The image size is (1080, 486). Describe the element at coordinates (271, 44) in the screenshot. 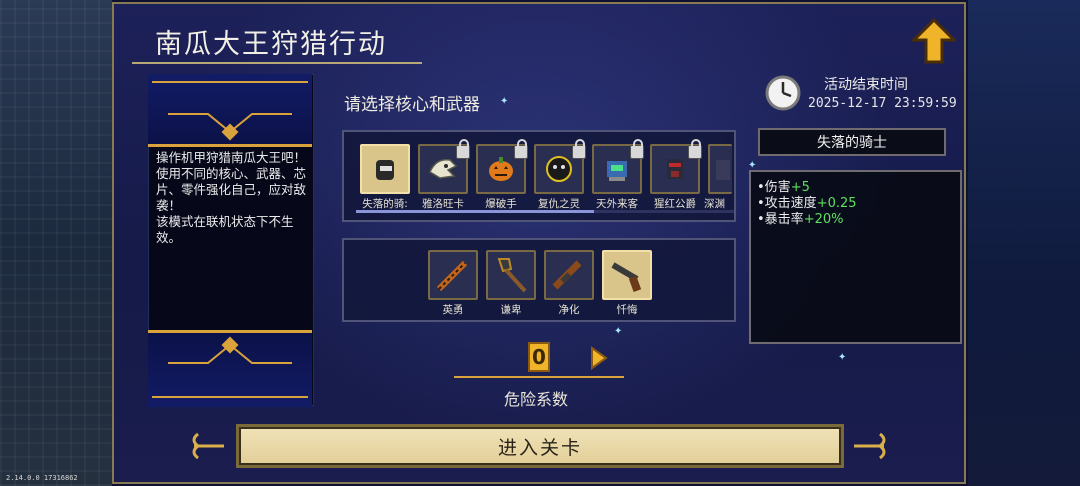

I see `page-title: 南瓜大王狩猎行动` at that location.